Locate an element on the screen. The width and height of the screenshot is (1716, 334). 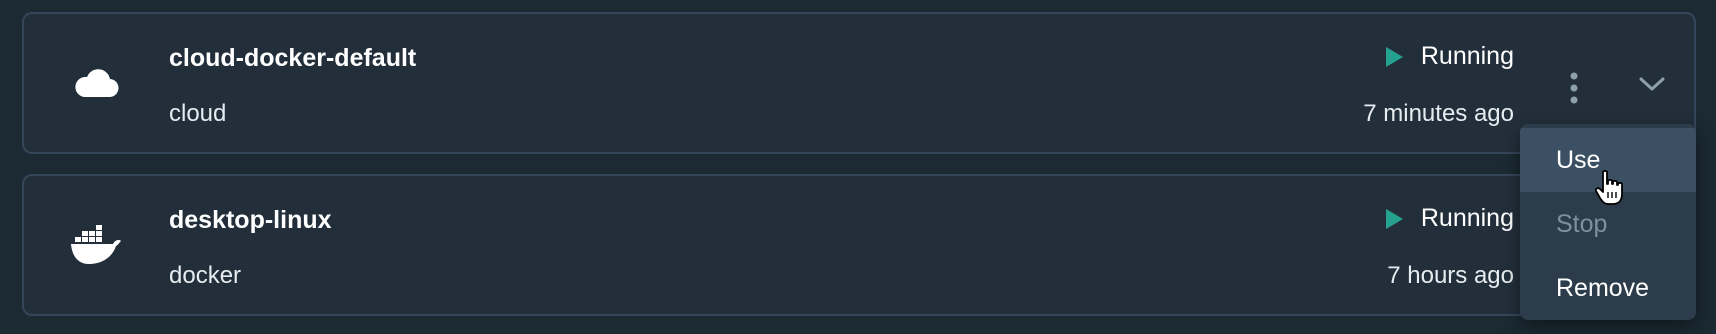
last-updated: 7 minutes ago is located at coordinates (1438, 113).